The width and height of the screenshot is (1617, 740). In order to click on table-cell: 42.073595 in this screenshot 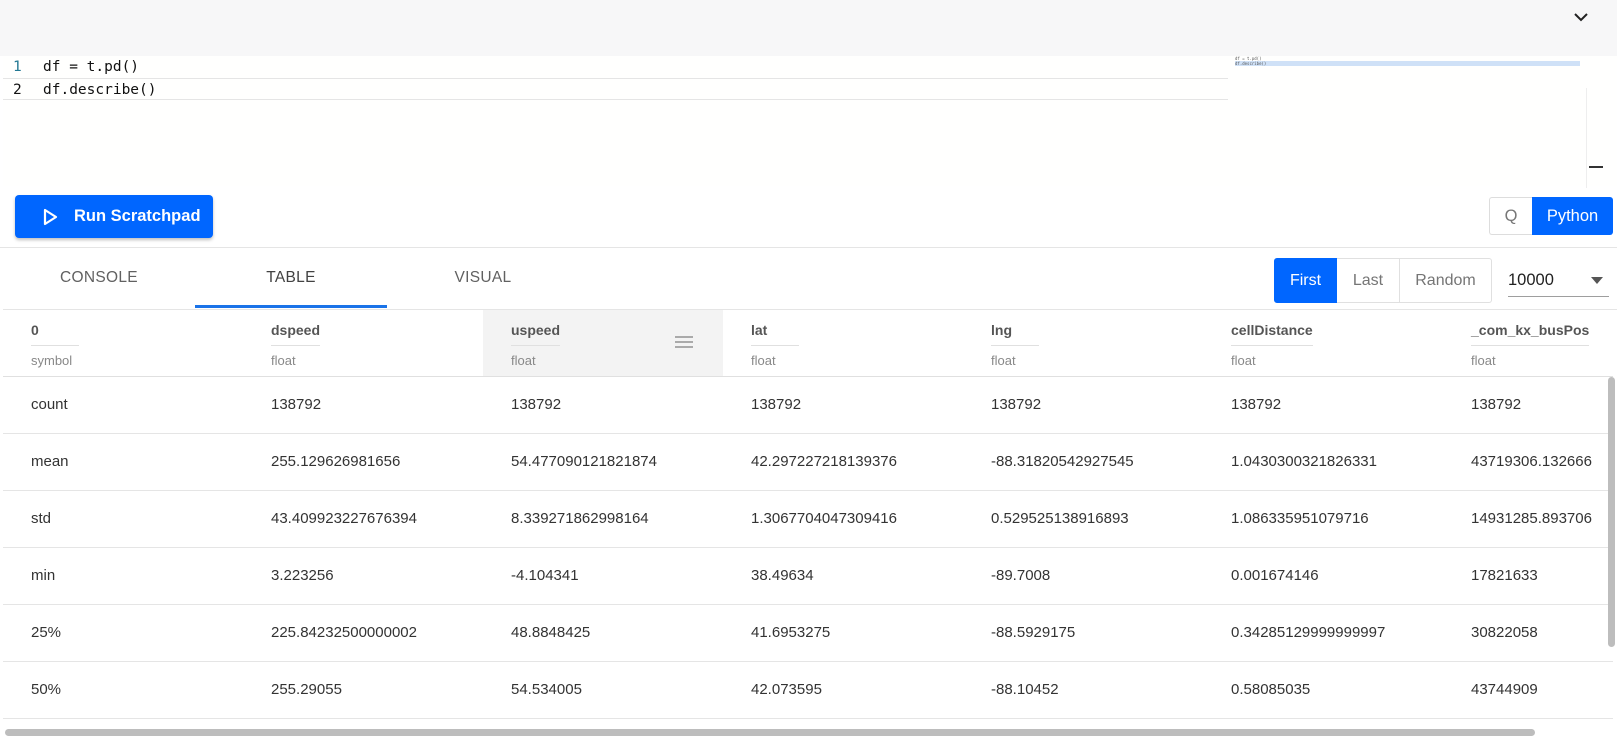, I will do `click(786, 689)`.